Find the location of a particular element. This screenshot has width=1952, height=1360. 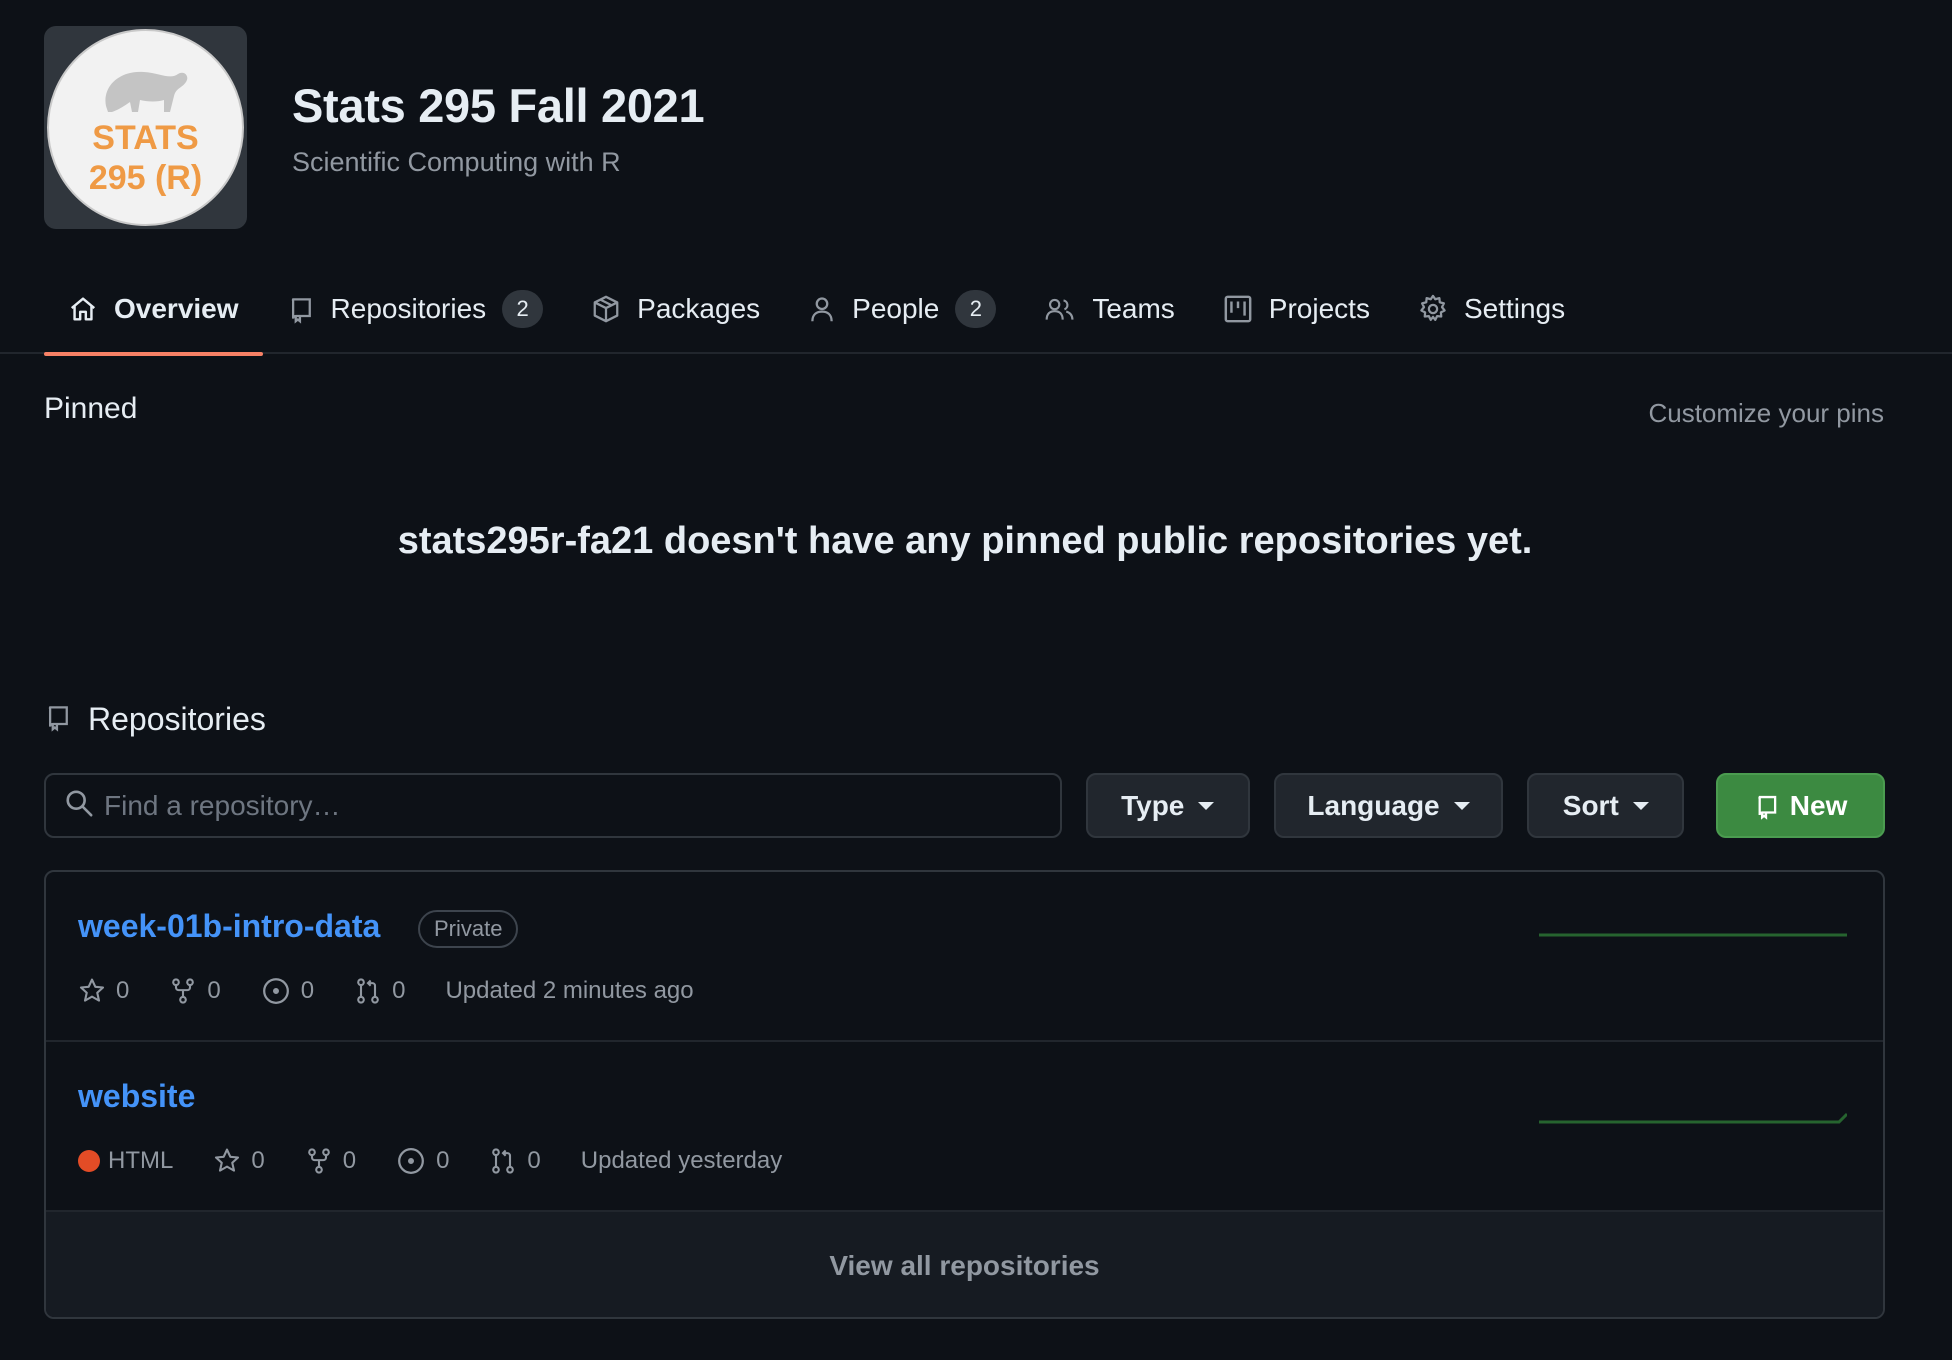

new-repository-button: New is located at coordinates (1800, 805).